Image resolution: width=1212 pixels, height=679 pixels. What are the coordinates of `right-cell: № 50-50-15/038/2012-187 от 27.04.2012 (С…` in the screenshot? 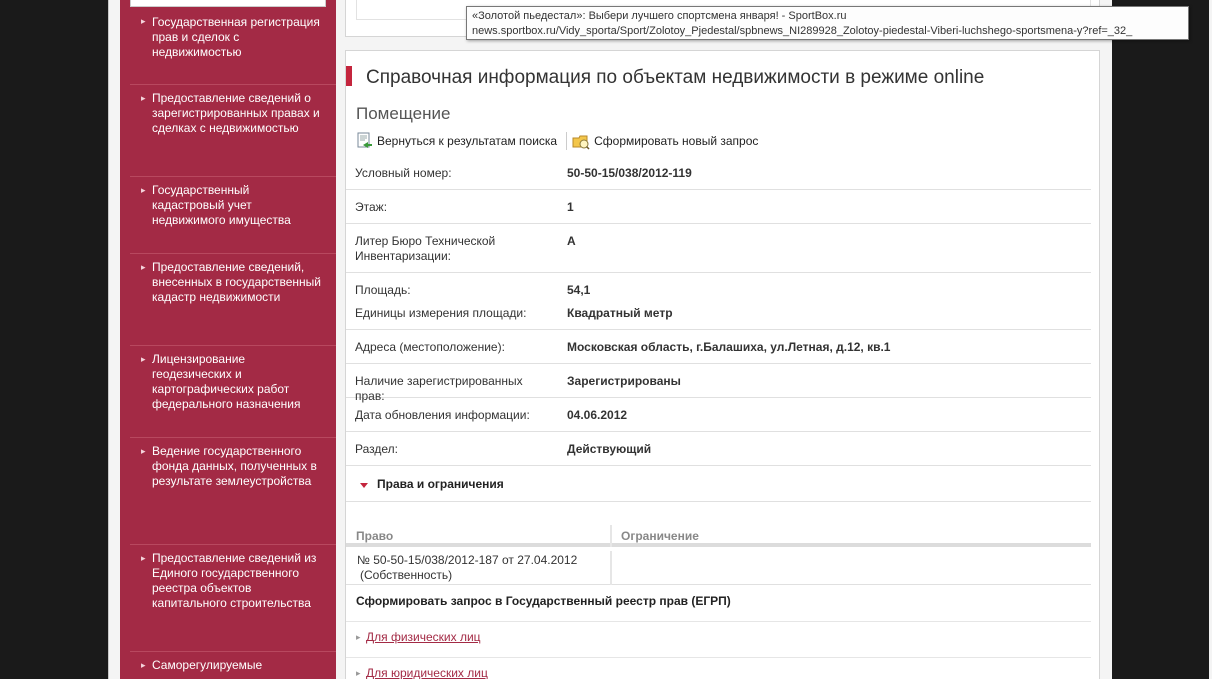 It's located at (482, 568).